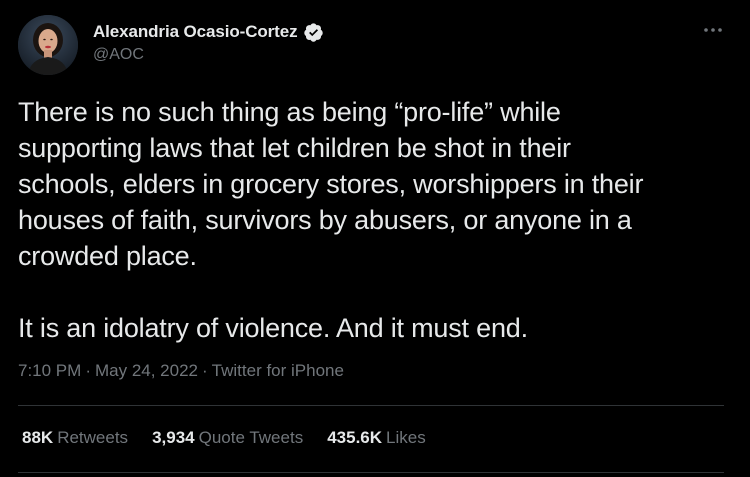 The image size is (750, 477). What do you see at coordinates (406, 437) in the screenshot?
I see `likes-label: Likes` at bounding box center [406, 437].